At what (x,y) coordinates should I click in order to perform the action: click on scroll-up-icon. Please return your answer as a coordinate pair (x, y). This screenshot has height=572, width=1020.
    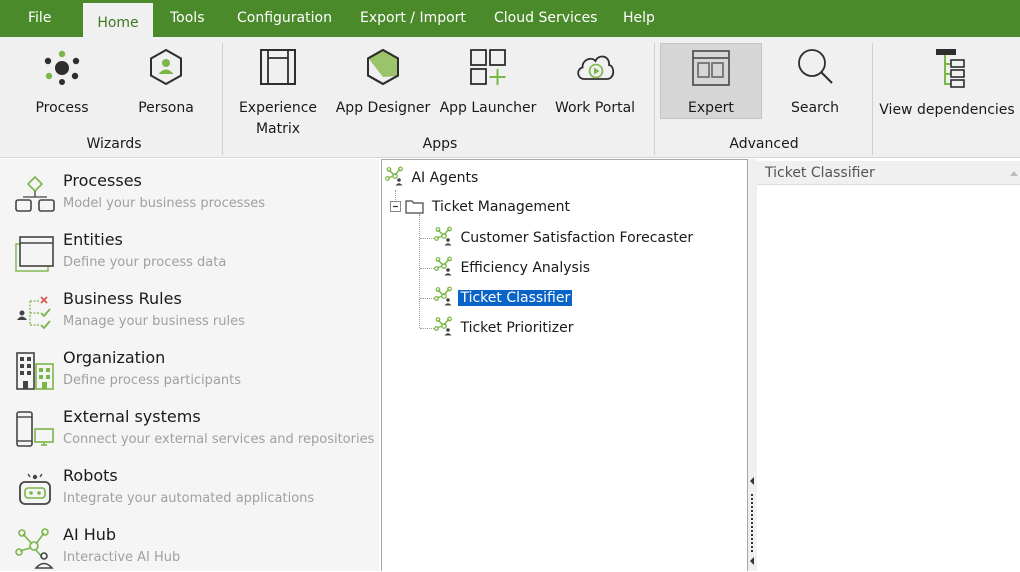
    Looking at the image, I should click on (1014, 173).